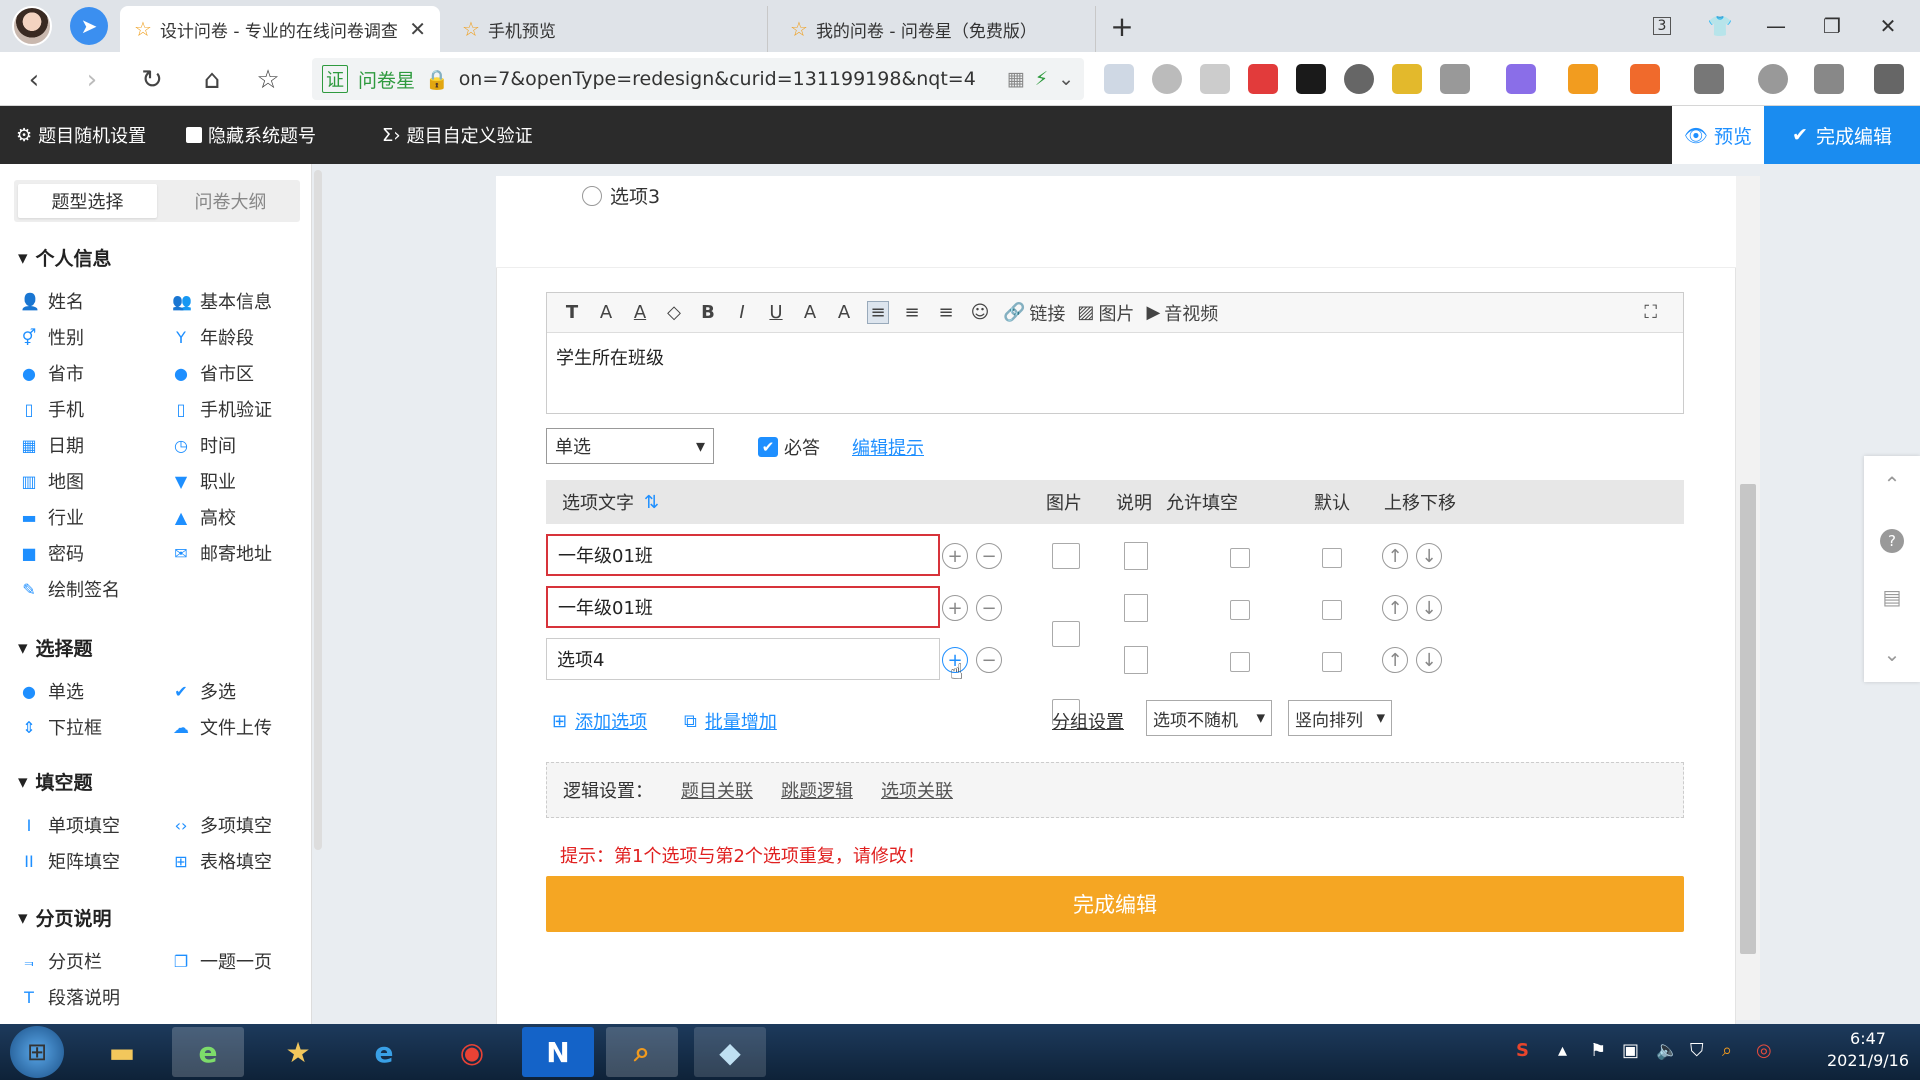 The width and height of the screenshot is (1920, 1080). I want to click on group-settings-link: 分组设置, so click(1088, 721).